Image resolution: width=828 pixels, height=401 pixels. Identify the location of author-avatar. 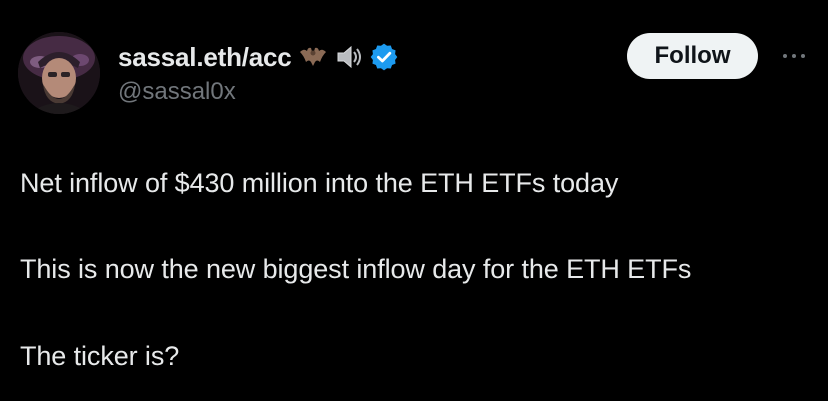
(59, 73).